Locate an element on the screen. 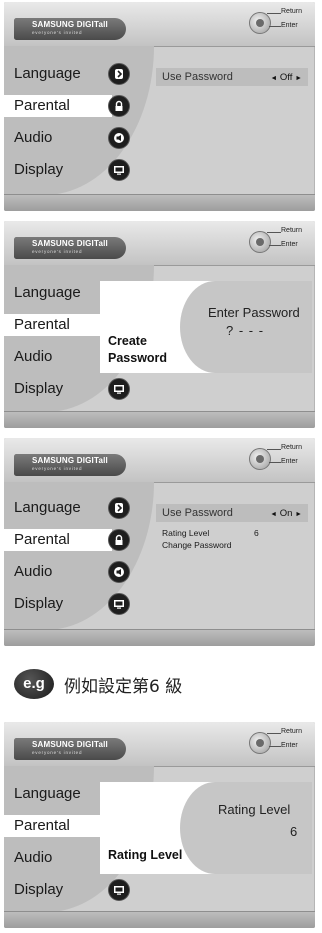  password-entry: ? - - - is located at coordinates (245, 330).